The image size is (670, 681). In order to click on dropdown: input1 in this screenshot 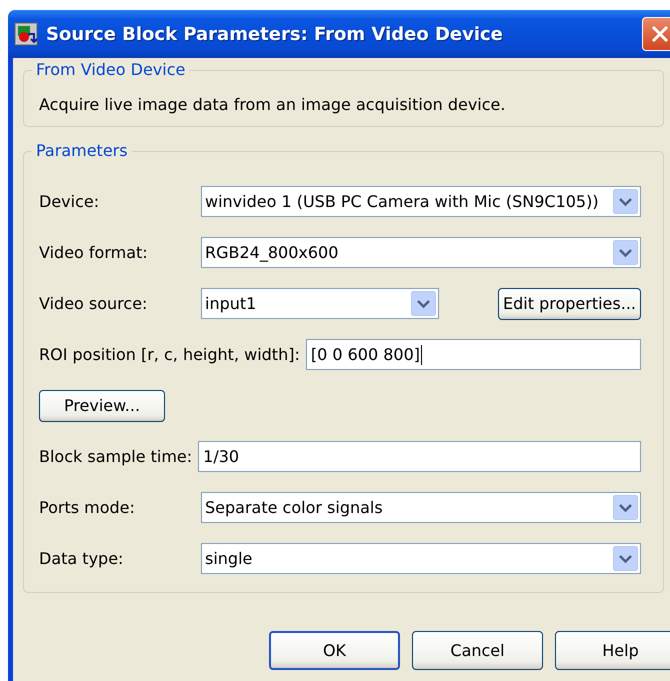, I will do `click(320, 303)`.